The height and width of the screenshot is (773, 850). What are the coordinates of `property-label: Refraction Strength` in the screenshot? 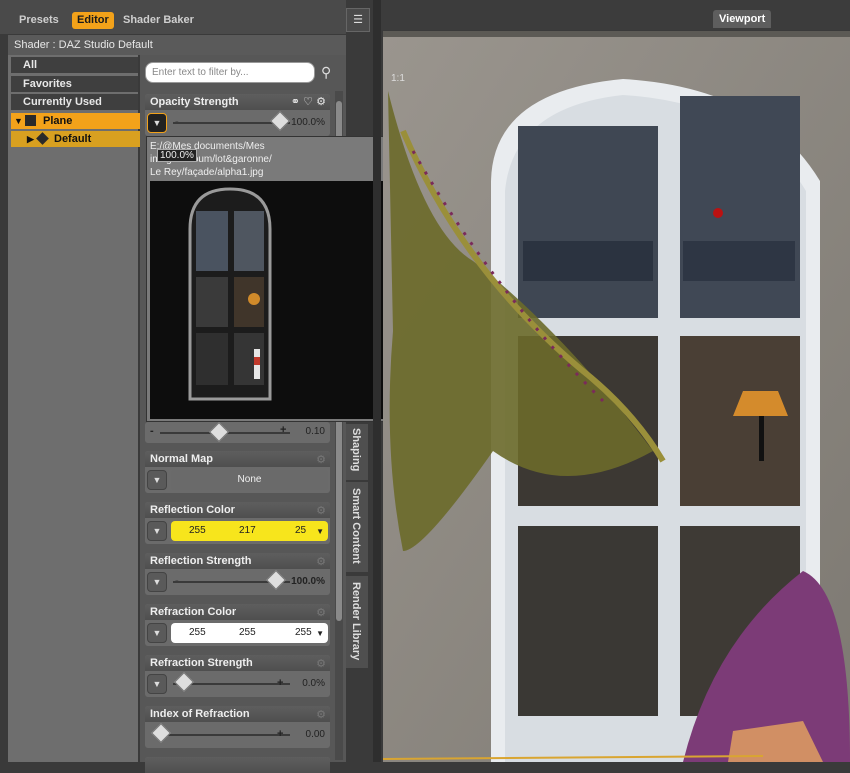 It's located at (237, 663).